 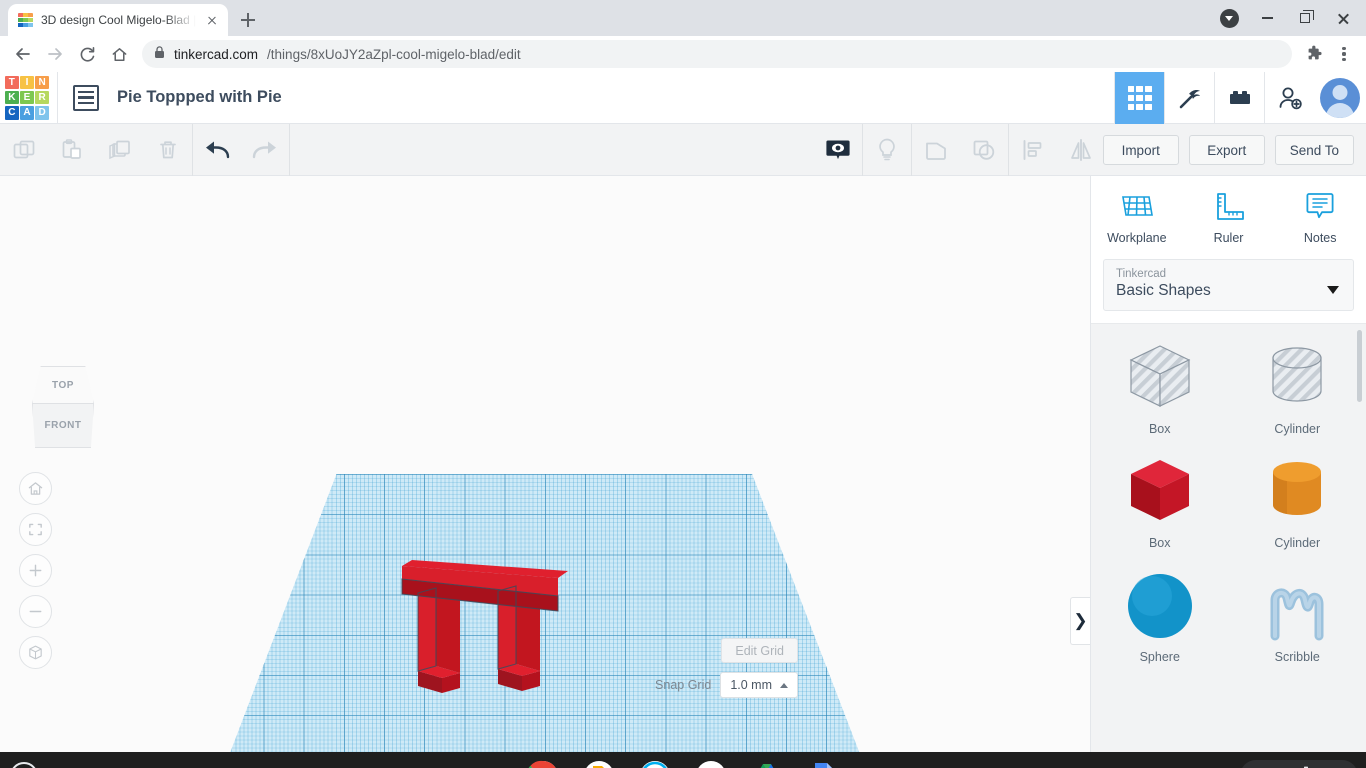 I want to click on url-host: tinkercad.com, so click(x=216, y=54).